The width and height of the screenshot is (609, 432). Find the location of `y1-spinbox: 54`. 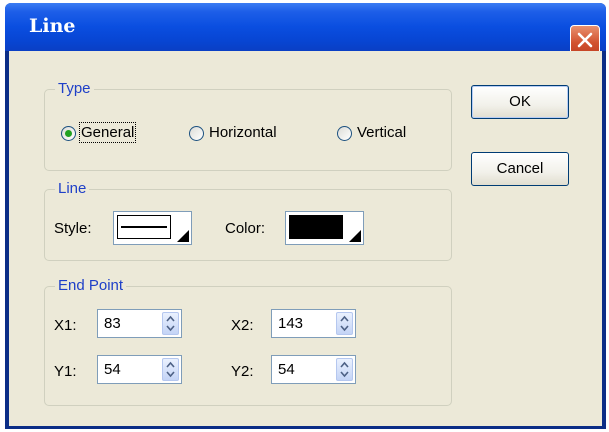

y1-spinbox: 54 is located at coordinates (139, 369).